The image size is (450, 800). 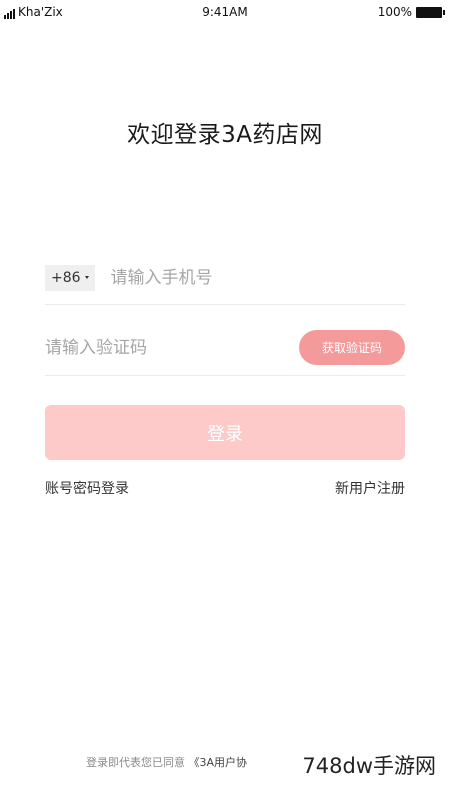 What do you see at coordinates (370, 488) in the screenshot?
I see `register-link: 新用户注册` at bounding box center [370, 488].